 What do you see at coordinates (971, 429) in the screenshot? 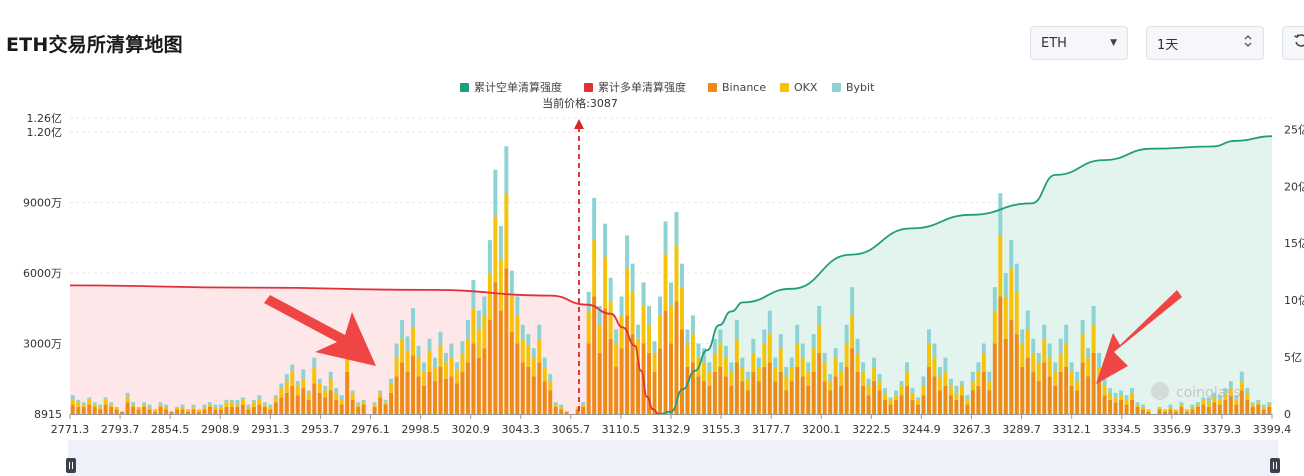
I see `x-tick-label: 3267.3` at bounding box center [971, 429].